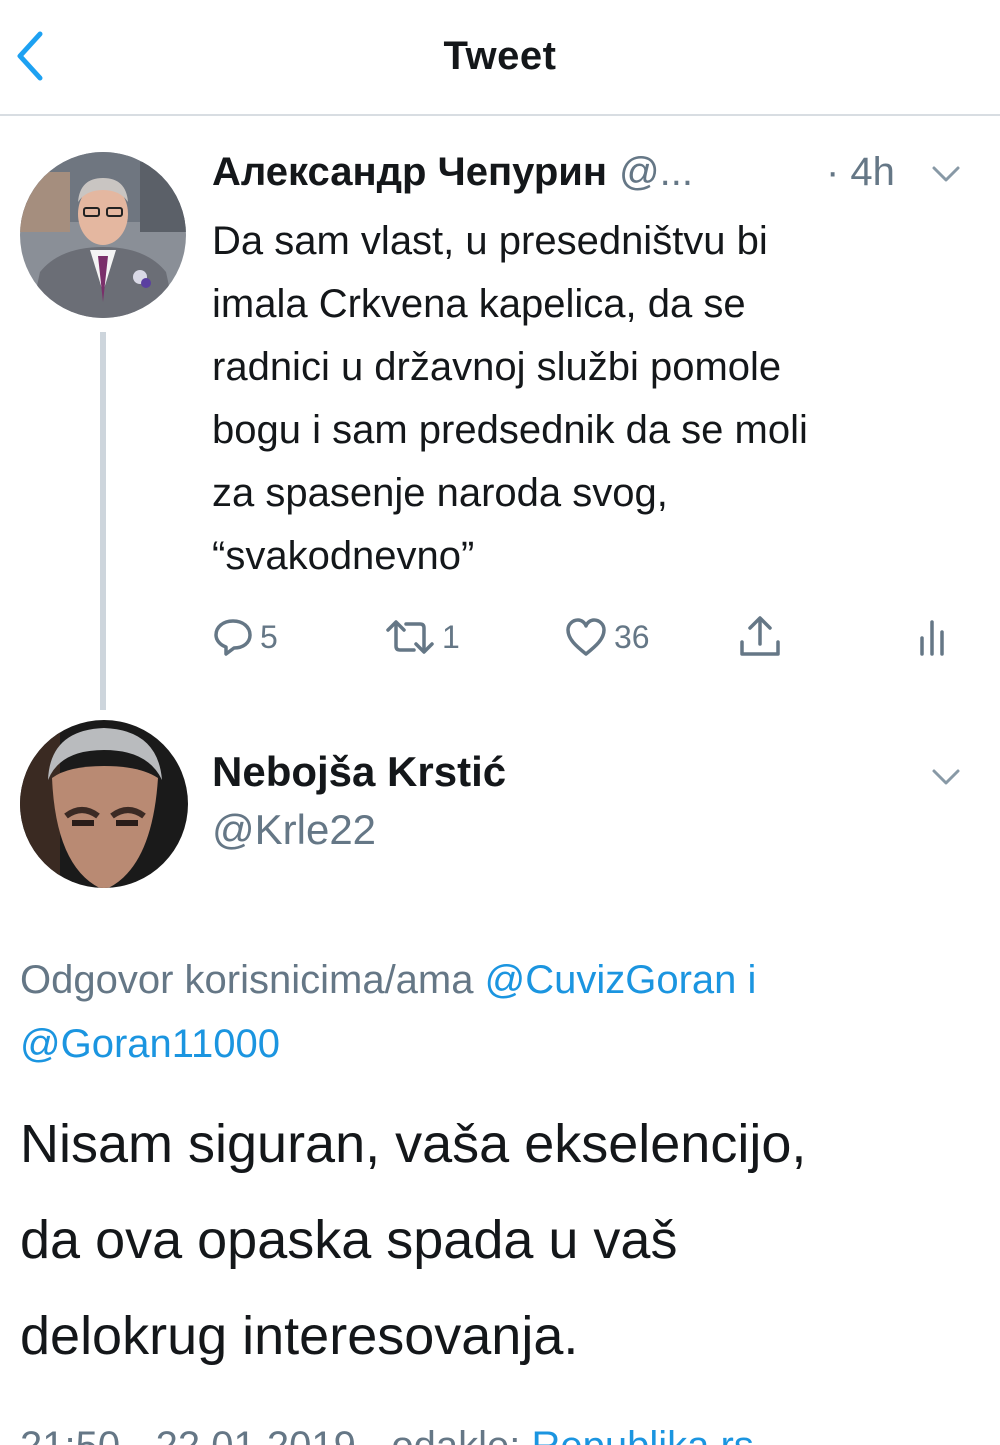 This screenshot has width=1000, height=1445. I want to click on thread-connector, so click(103, 521).